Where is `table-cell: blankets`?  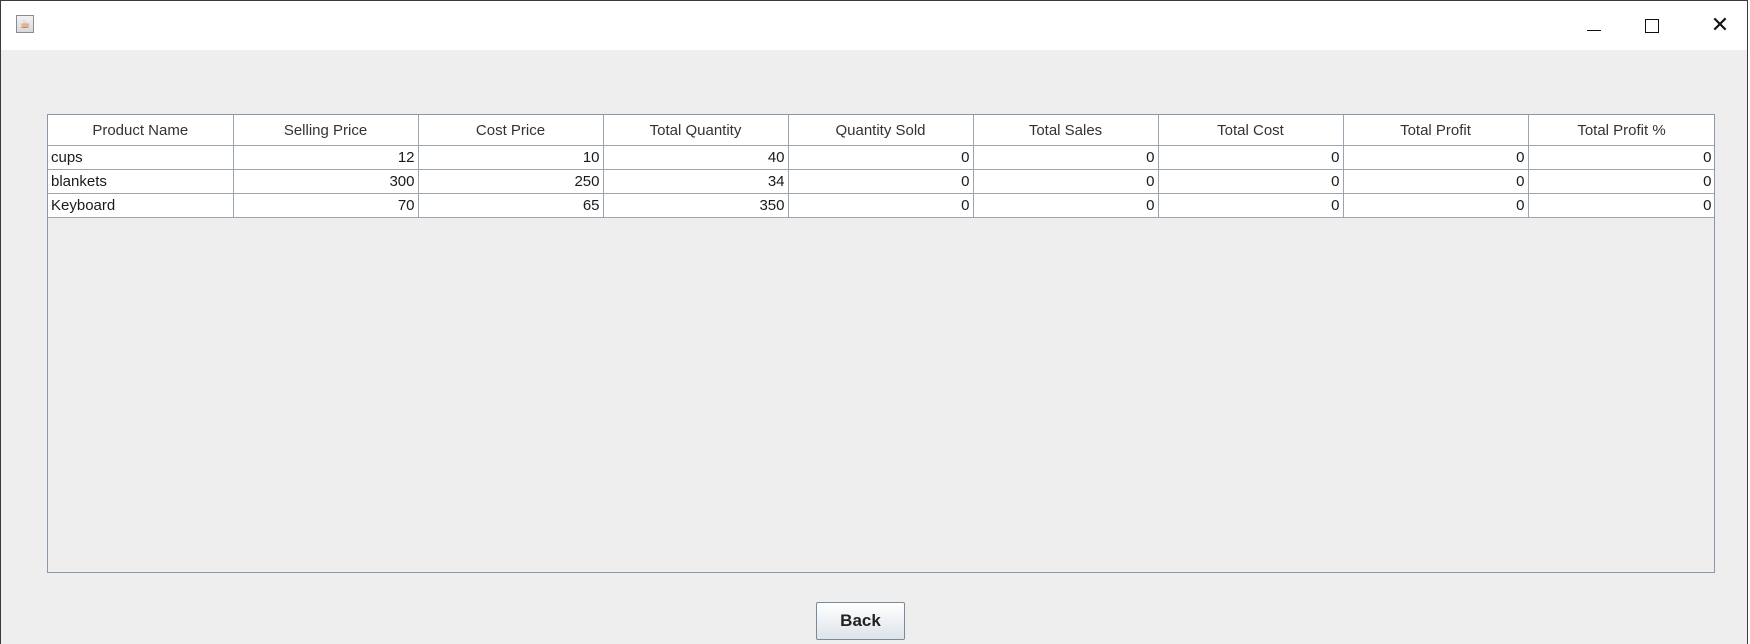
table-cell: blankets is located at coordinates (141, 181).